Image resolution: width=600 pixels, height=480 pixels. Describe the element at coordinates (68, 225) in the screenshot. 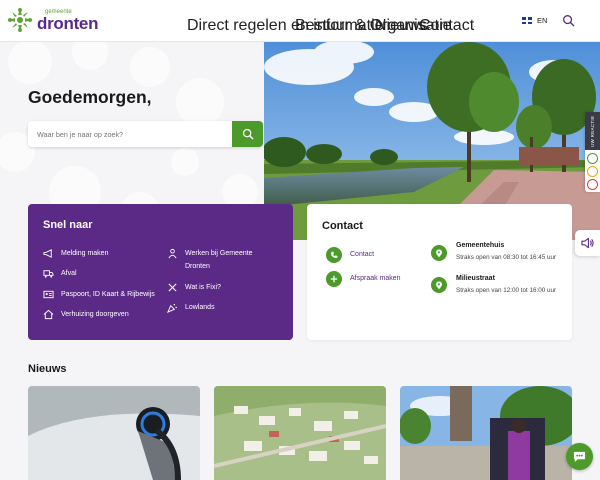

I see `quick-links-title: Snel naar` at that location.